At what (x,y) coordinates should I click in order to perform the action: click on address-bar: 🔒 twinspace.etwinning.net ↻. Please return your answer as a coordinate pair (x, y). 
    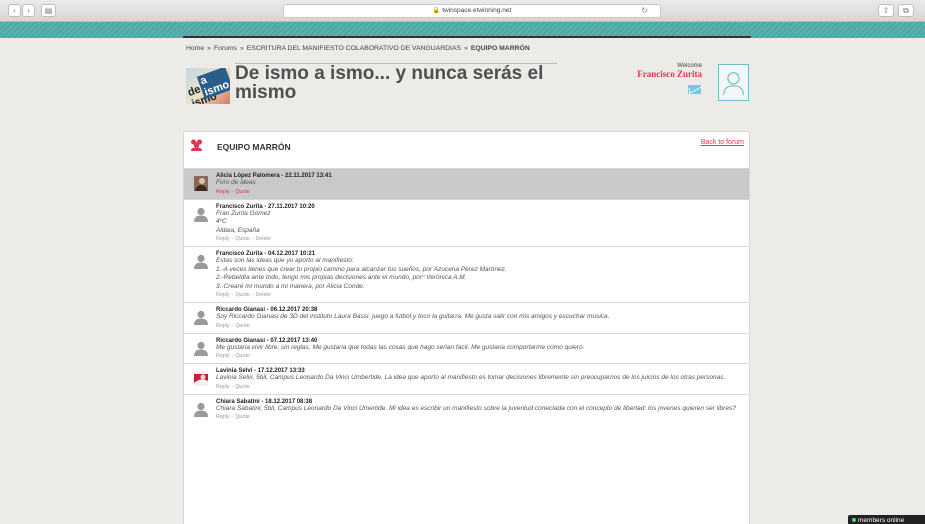
    Looking at the image, I should click on (472, 11).